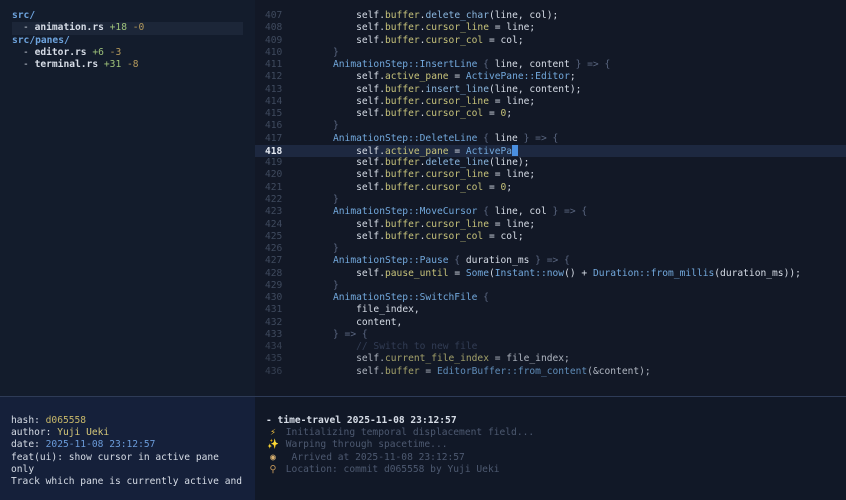  Describe the element at coordinates (550, 151) in the screenshot. I see `code-line: 418 self.active_pane = ActivePa` at that location.